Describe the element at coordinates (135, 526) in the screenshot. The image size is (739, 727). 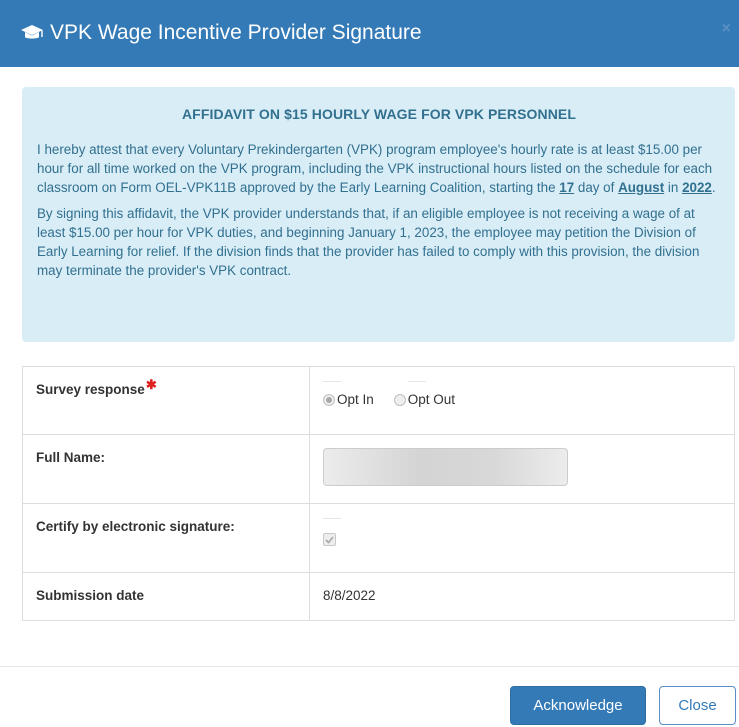
I see `certify-label: Certify by electronic signature:` at that location.